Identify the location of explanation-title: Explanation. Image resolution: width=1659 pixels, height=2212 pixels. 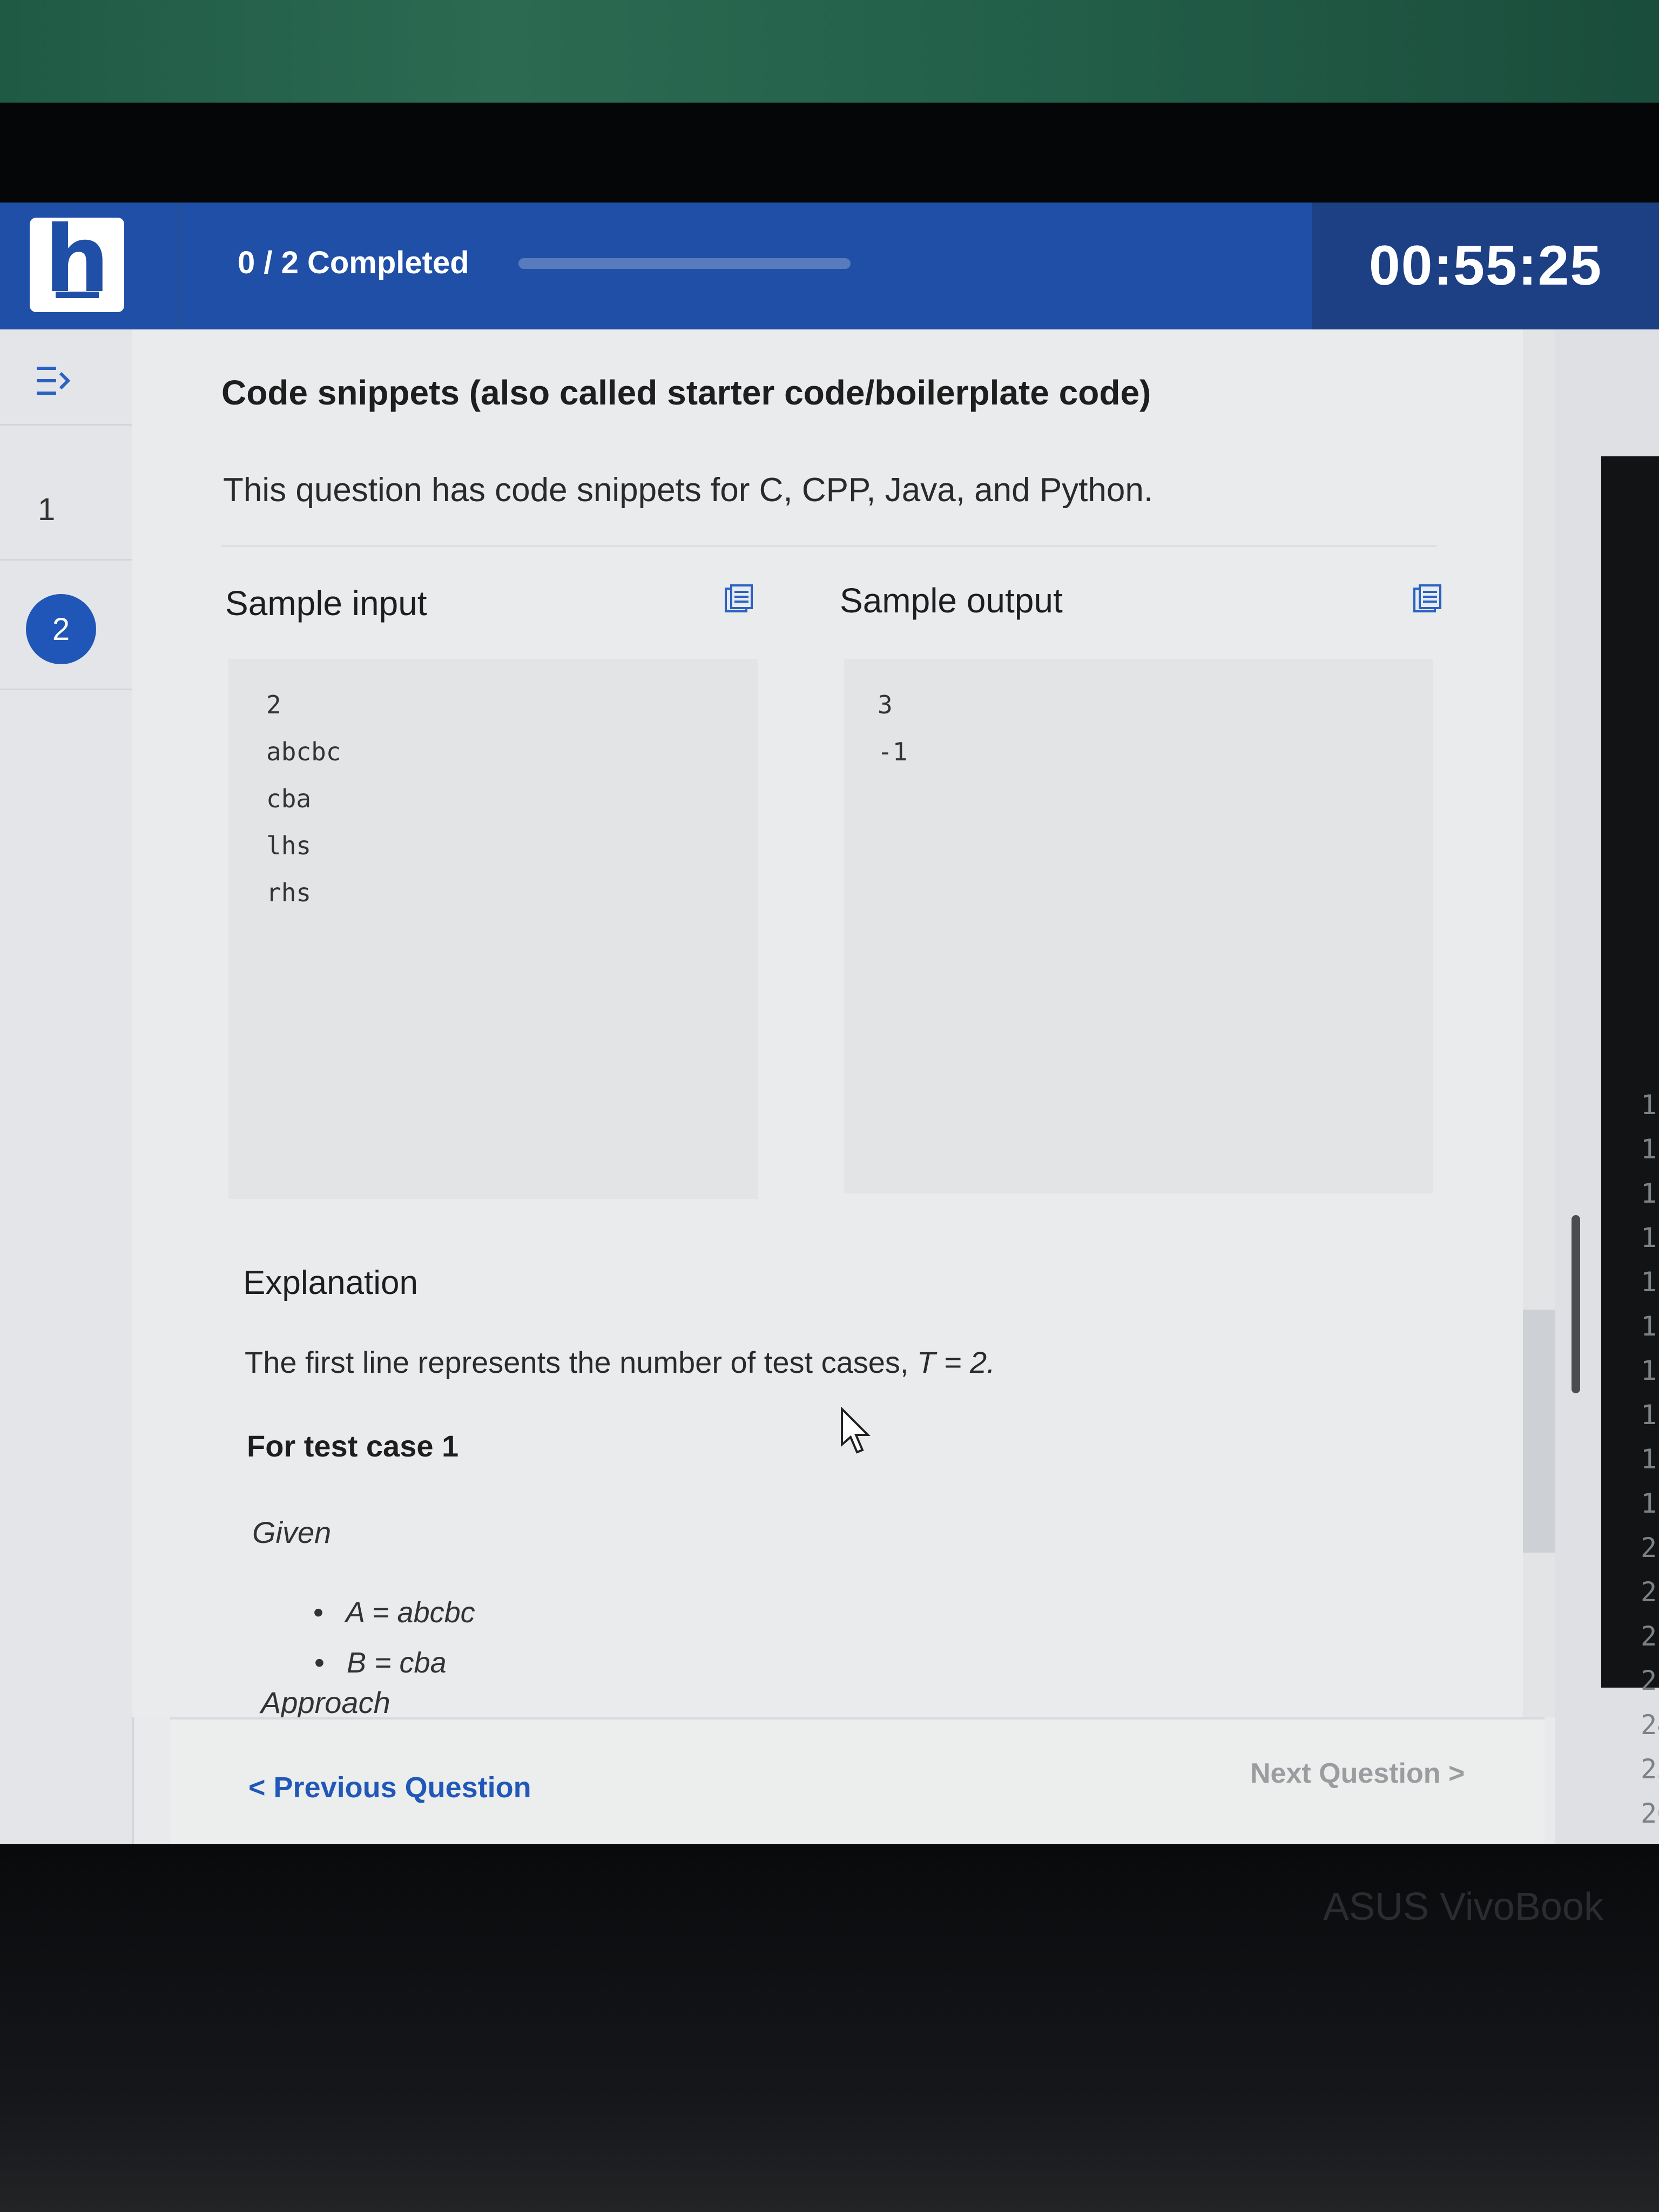
(331, 1282).